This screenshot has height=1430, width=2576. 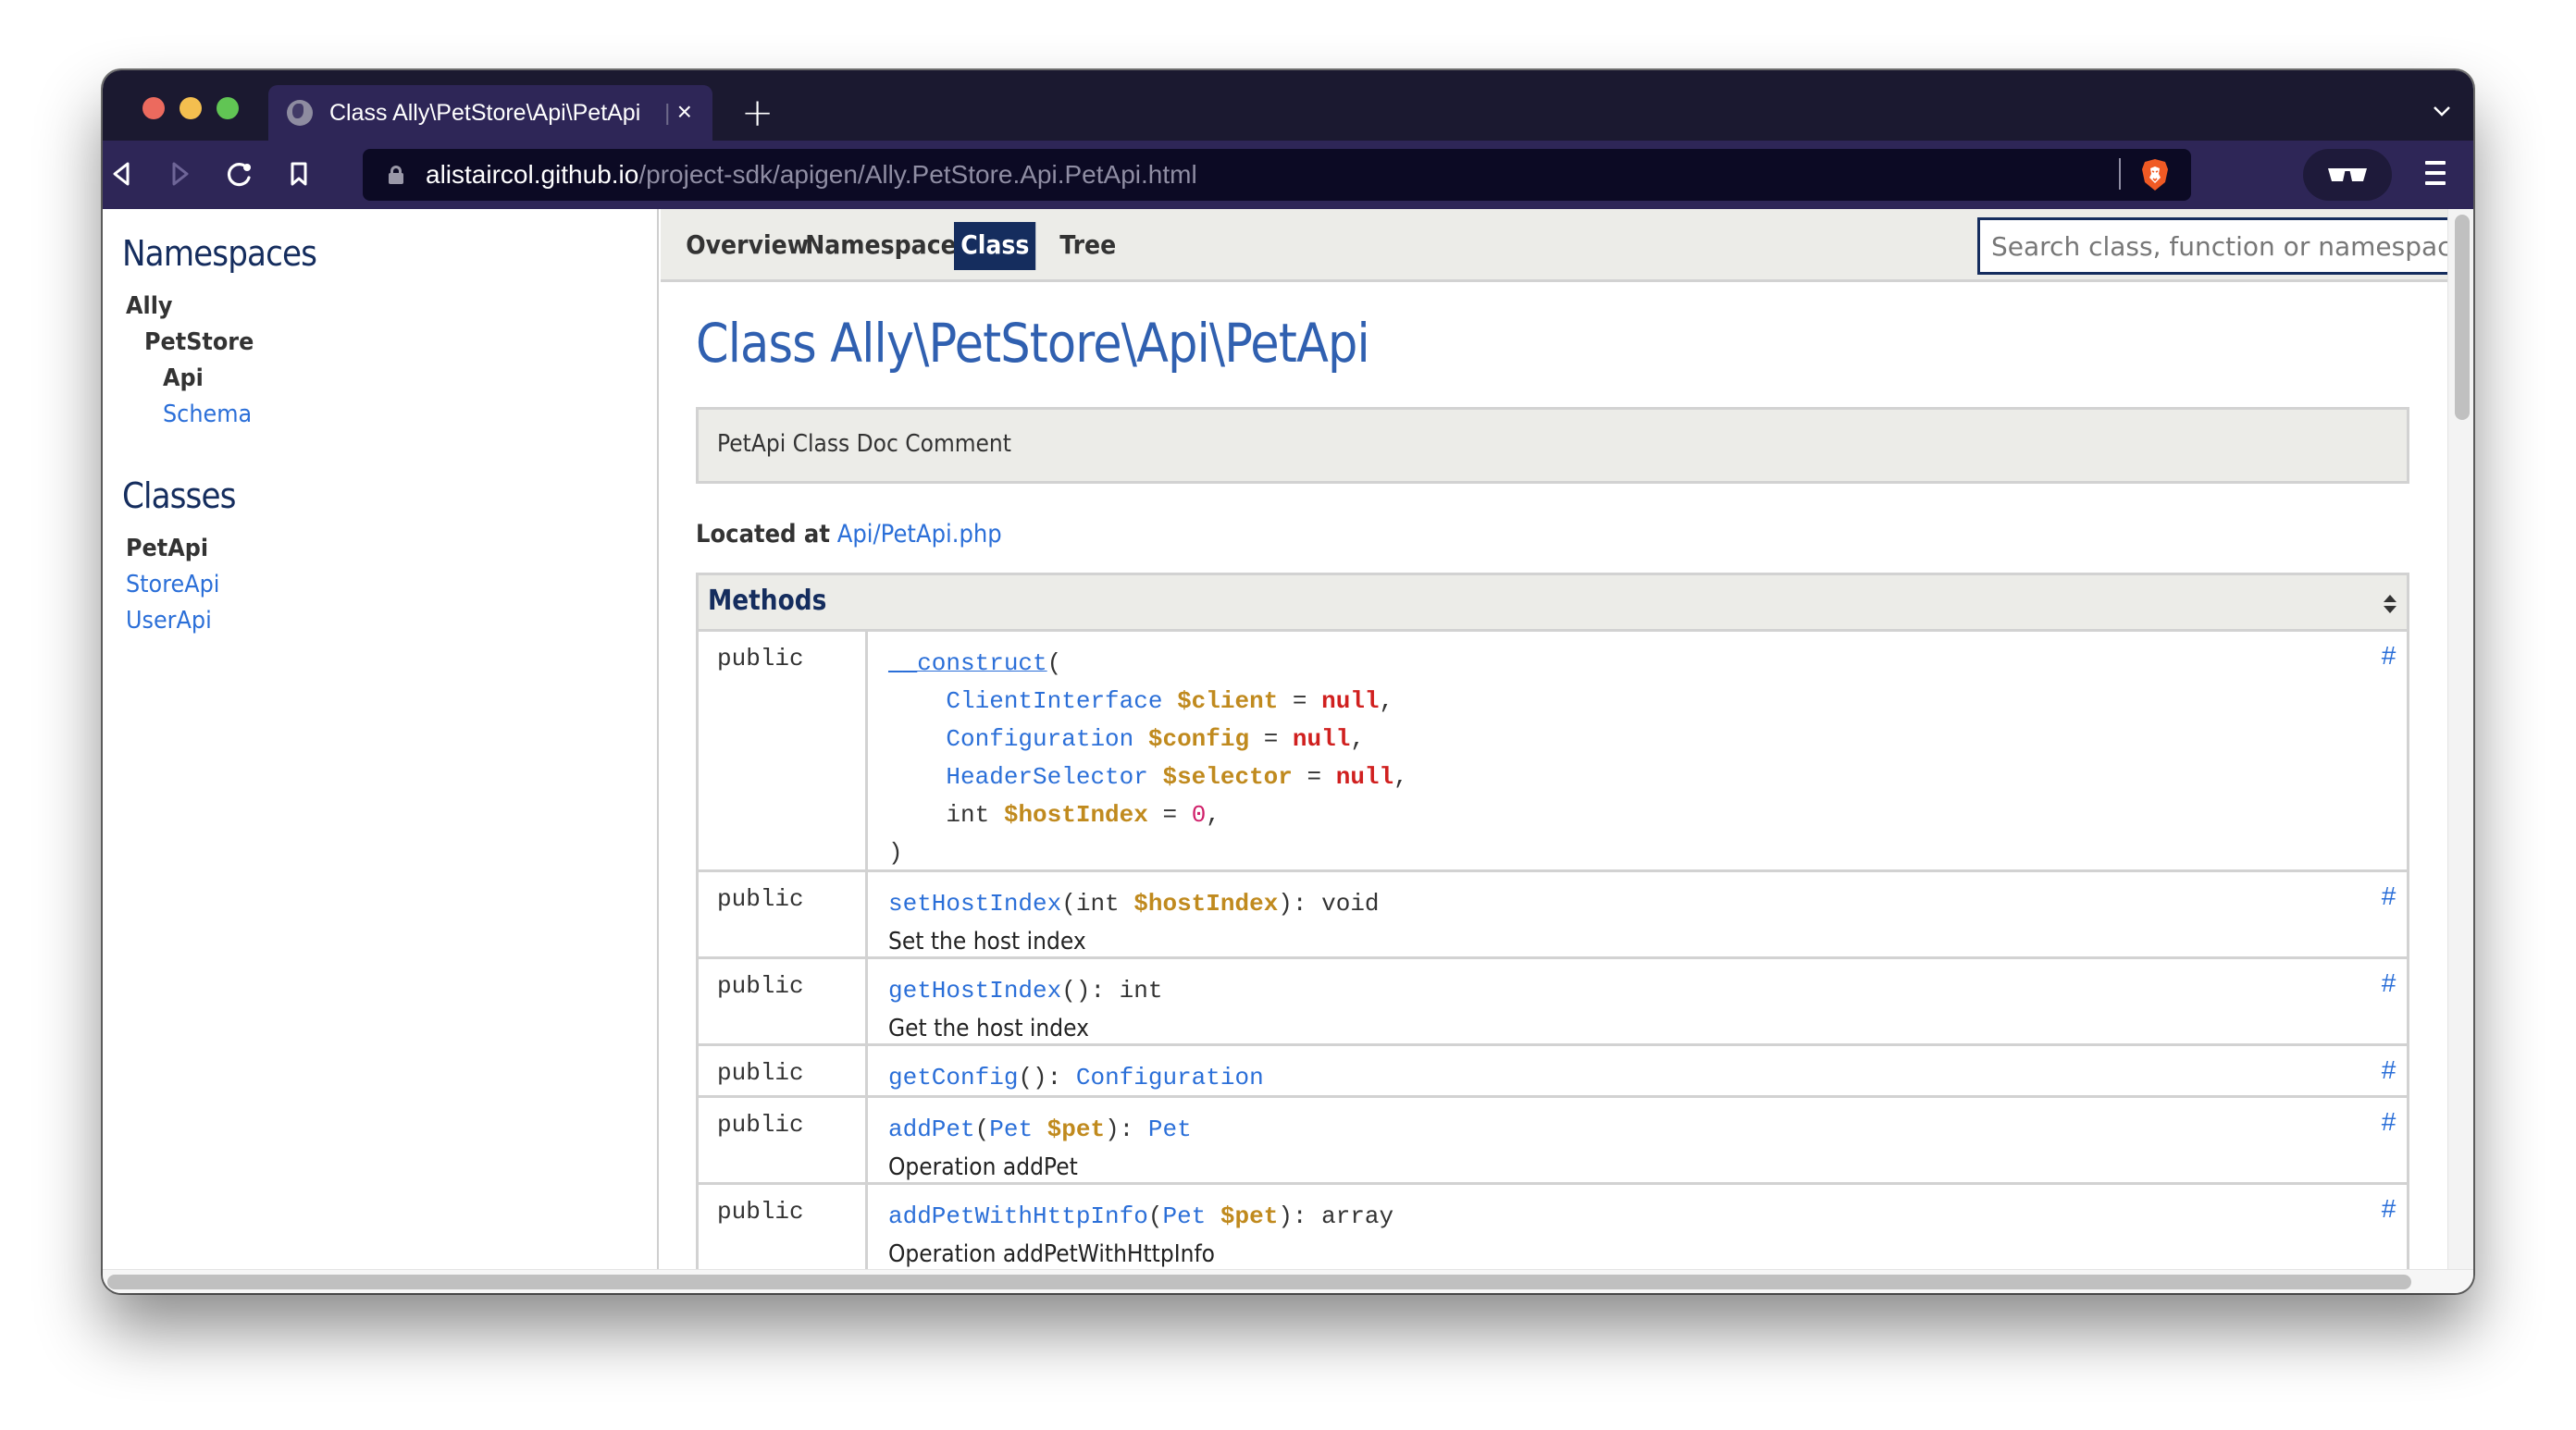 What do you see at coordinates (532, 175) in the screenshot?
I see `url-host: alistaircol.github.io` at bounding box center [532, 175].